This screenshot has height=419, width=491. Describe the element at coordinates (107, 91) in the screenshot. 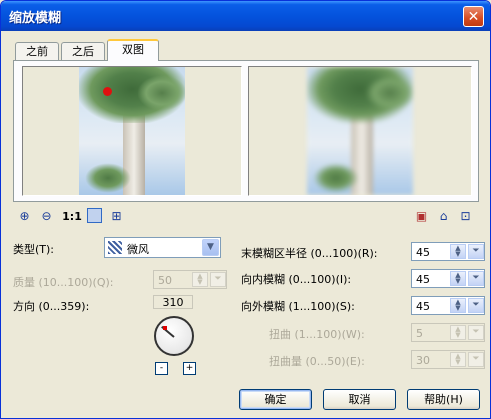

I see `blur-center-marker` at that location.